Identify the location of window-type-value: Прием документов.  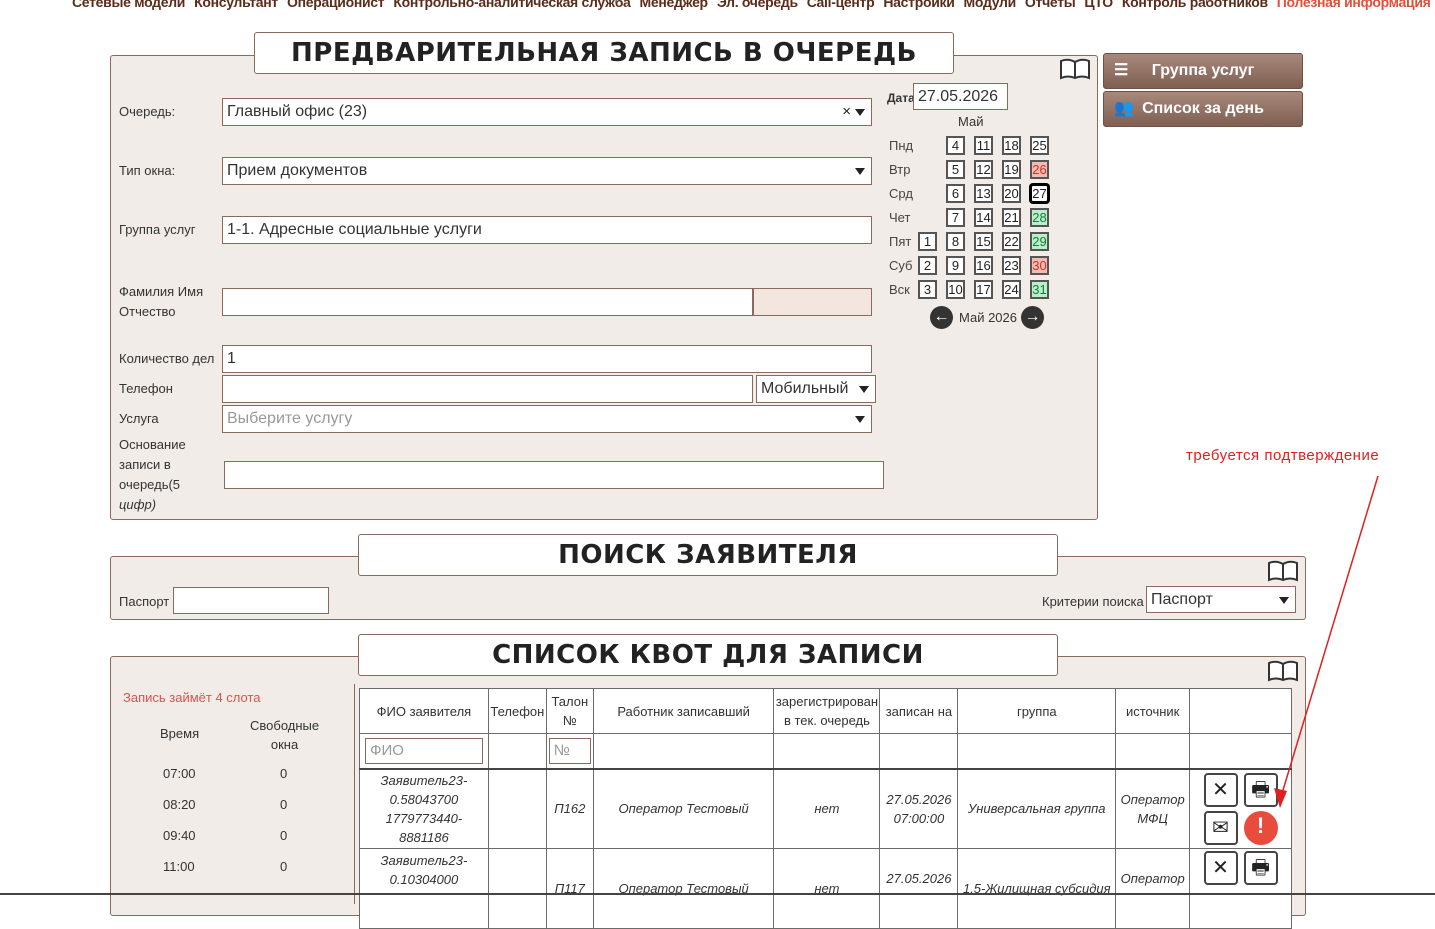
(297, 170).